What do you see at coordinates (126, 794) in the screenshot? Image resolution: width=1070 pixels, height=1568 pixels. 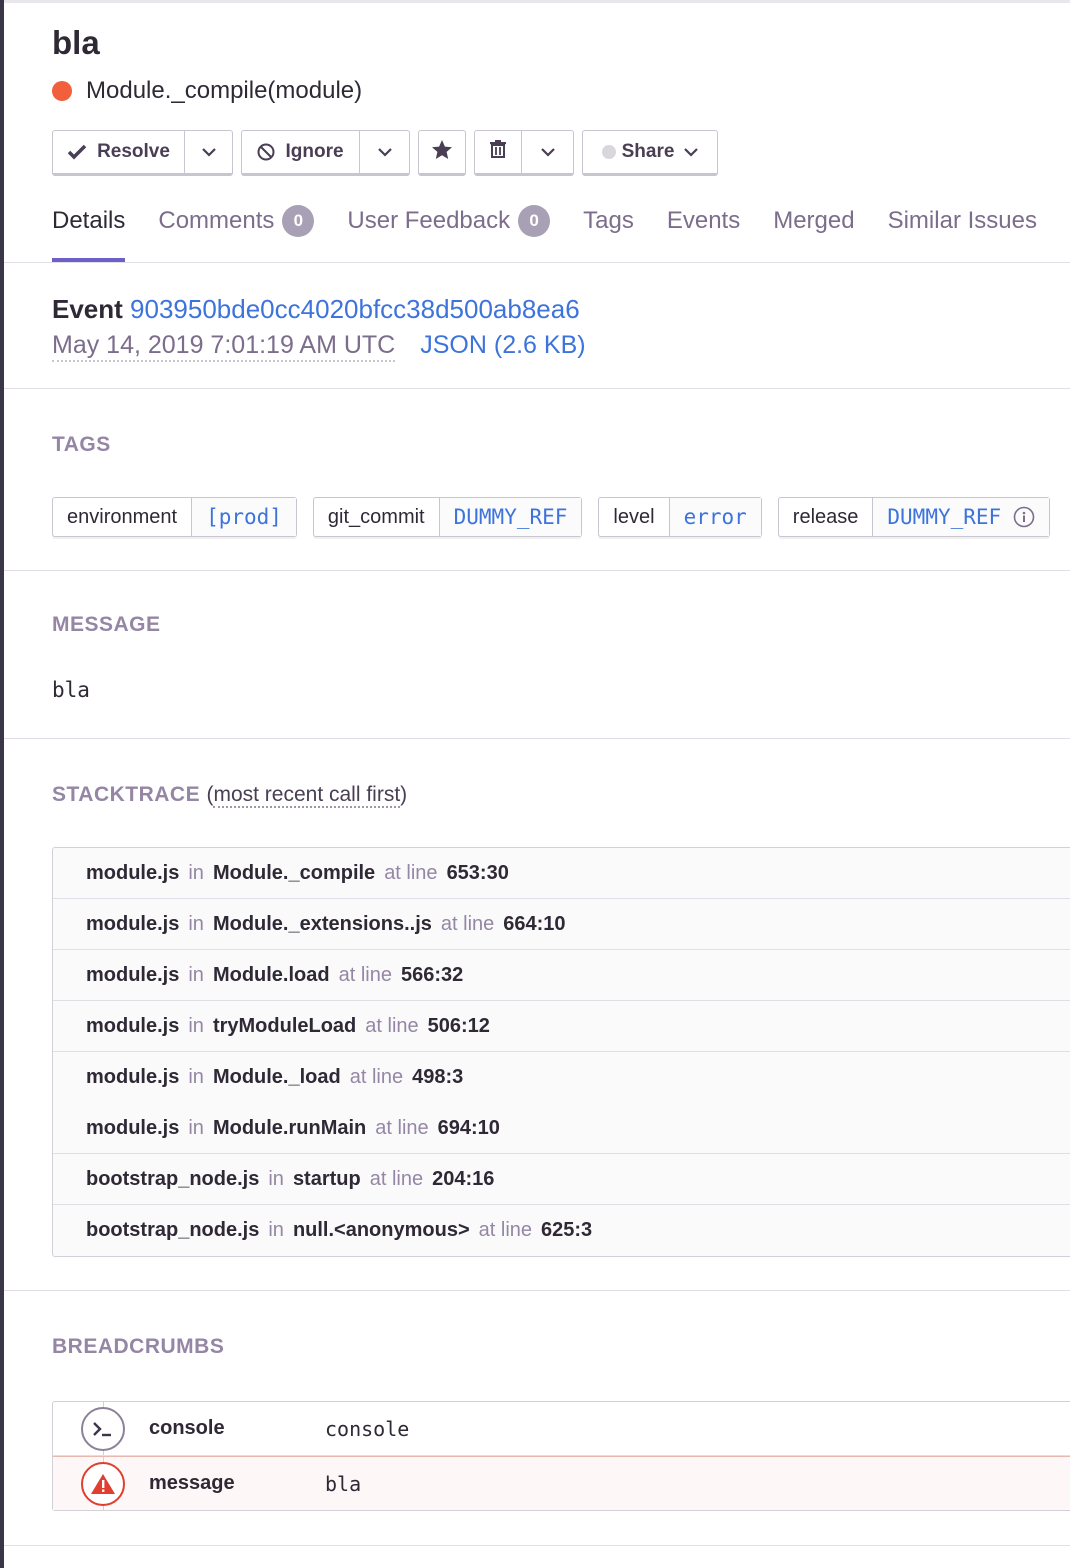 I see `stacktrace-title-text: STACKTRACE` at bounding box center [126, 794].